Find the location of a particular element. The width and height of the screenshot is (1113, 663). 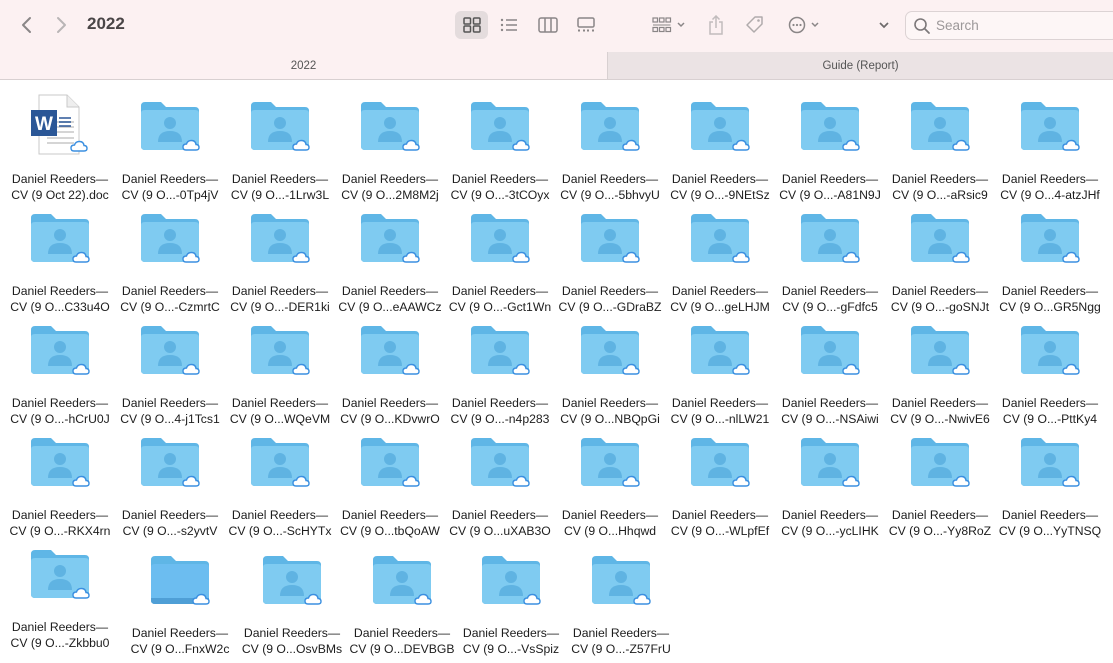

column-view-button is located at coordinates (548, 25).